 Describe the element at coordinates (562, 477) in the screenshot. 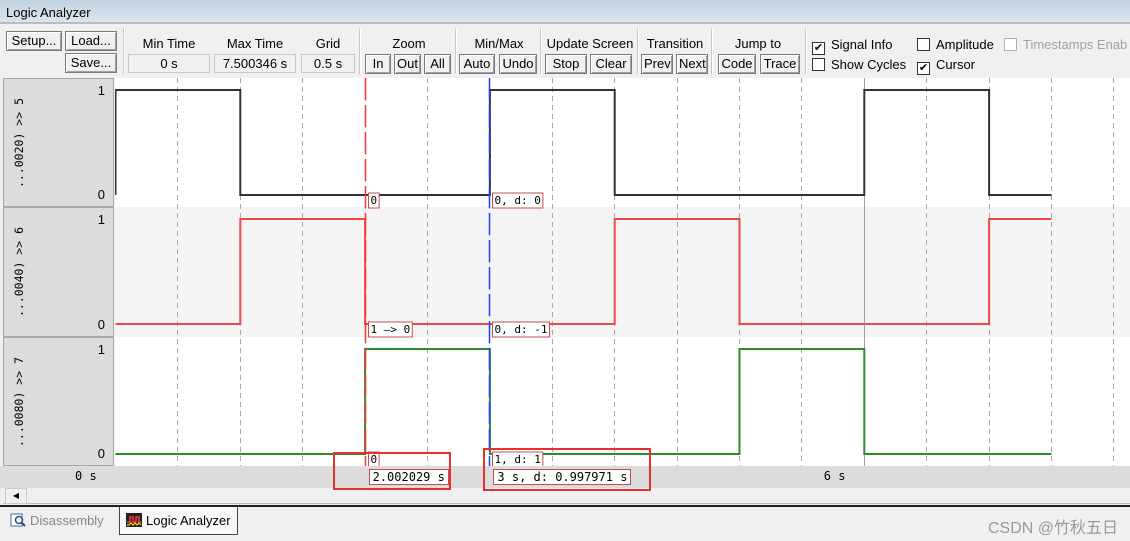

I see `blue-cursor-time-label: 3 s, d: 0.997971 s` at that location.